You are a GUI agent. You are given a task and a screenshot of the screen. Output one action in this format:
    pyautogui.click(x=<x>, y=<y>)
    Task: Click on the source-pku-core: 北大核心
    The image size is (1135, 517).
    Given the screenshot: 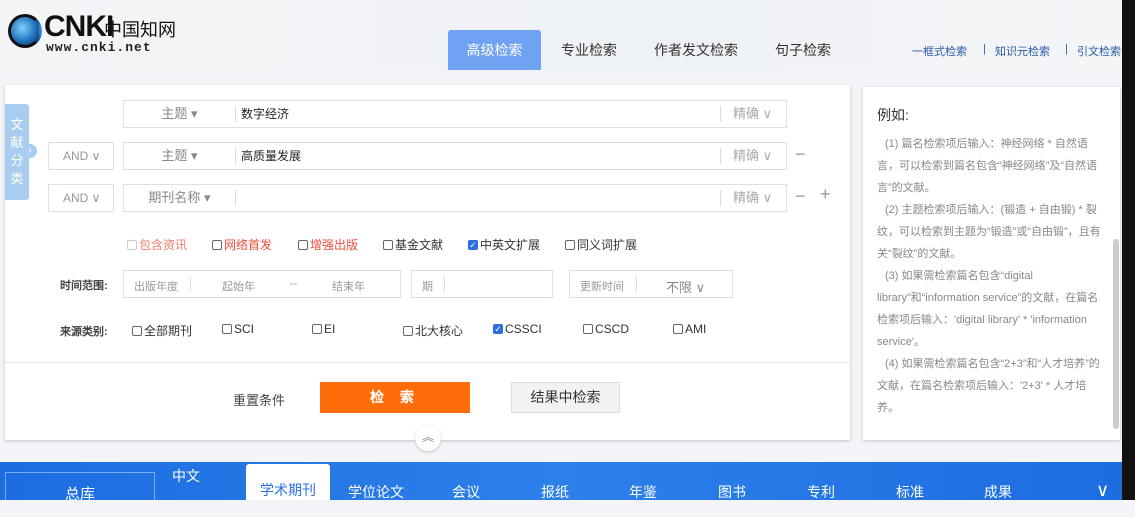 What is the action you would take?
    pyautogui.click(x=433, y=330)
    